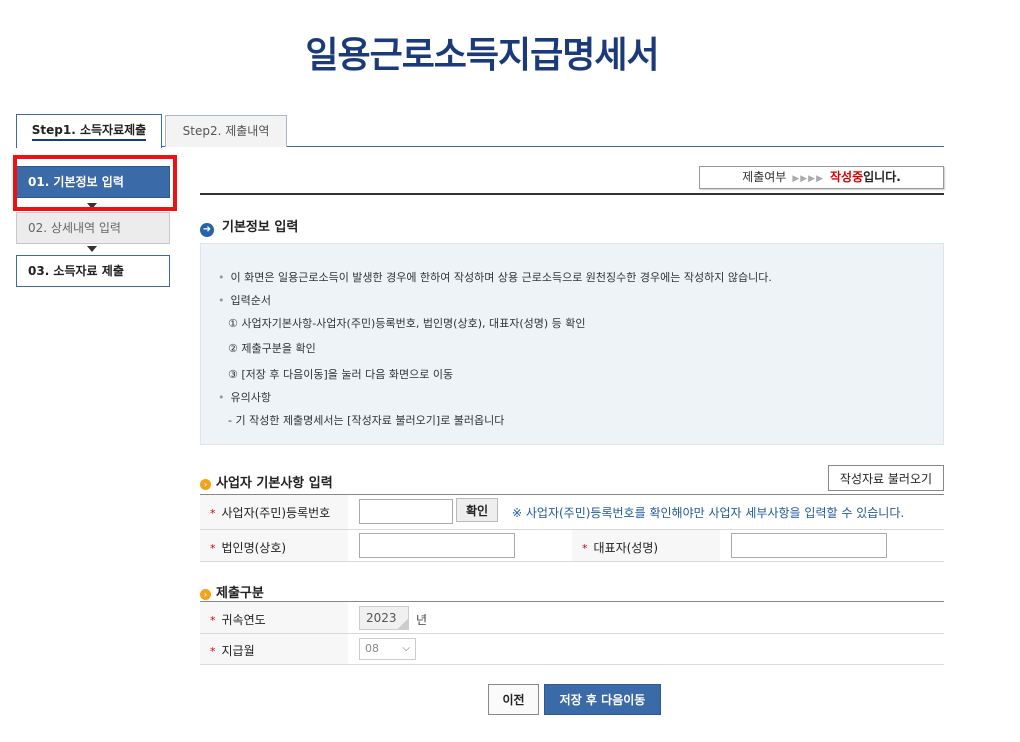 This screenshot has width=1020, height=742. I want to click on corp-name-label: * 법인명(상호), so click(248, 548).